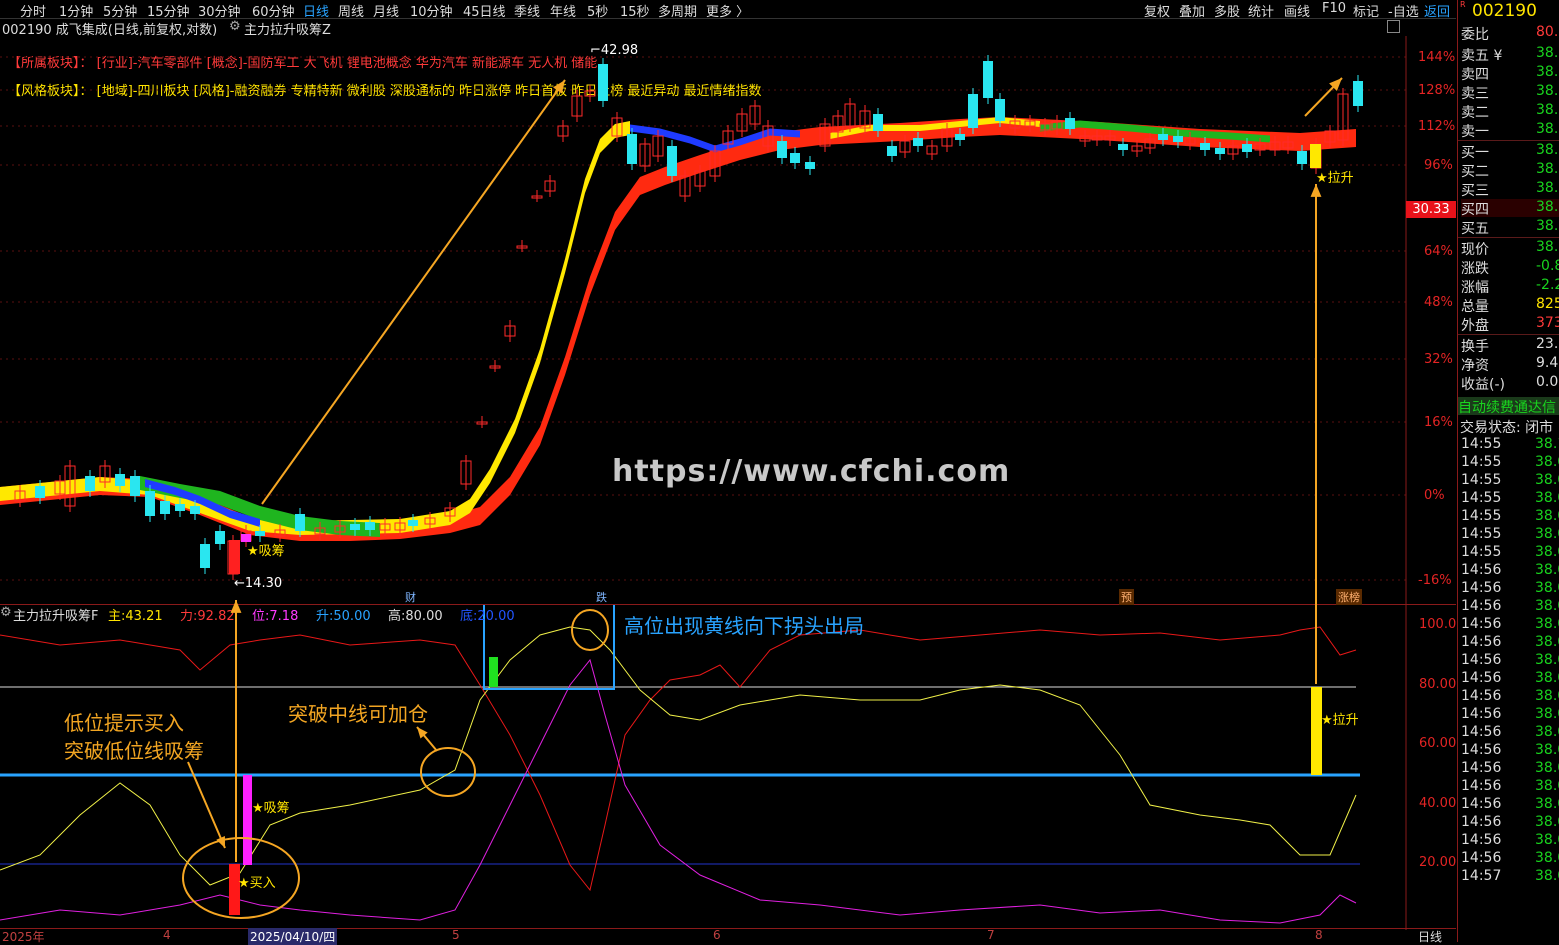 This screenshot has width=1559, height=945. I want to click on indicator-axis-label: 40.00, so click(1438, 803).